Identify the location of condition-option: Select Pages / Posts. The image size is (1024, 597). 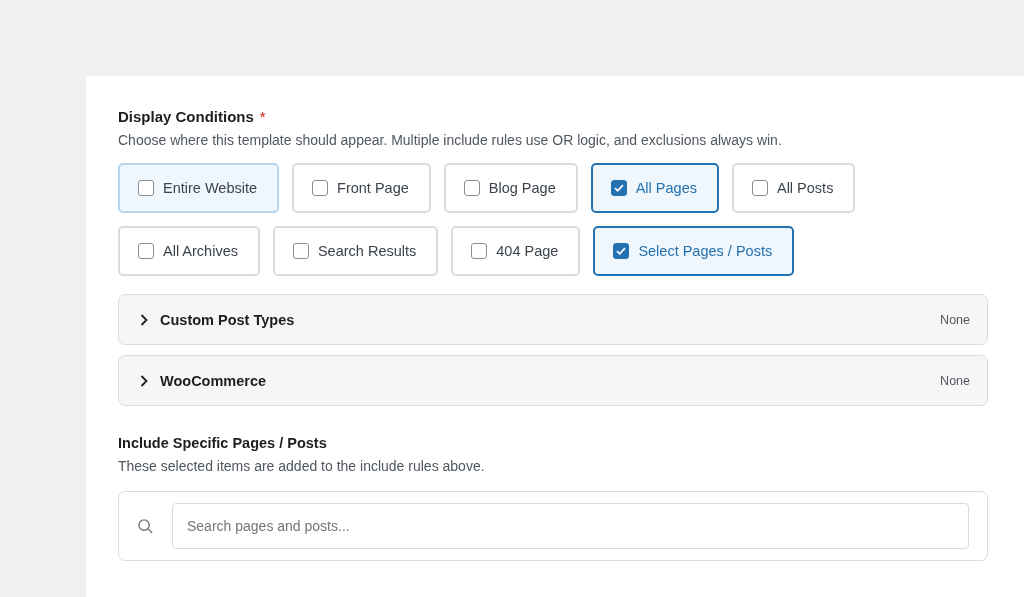
(694, 251).